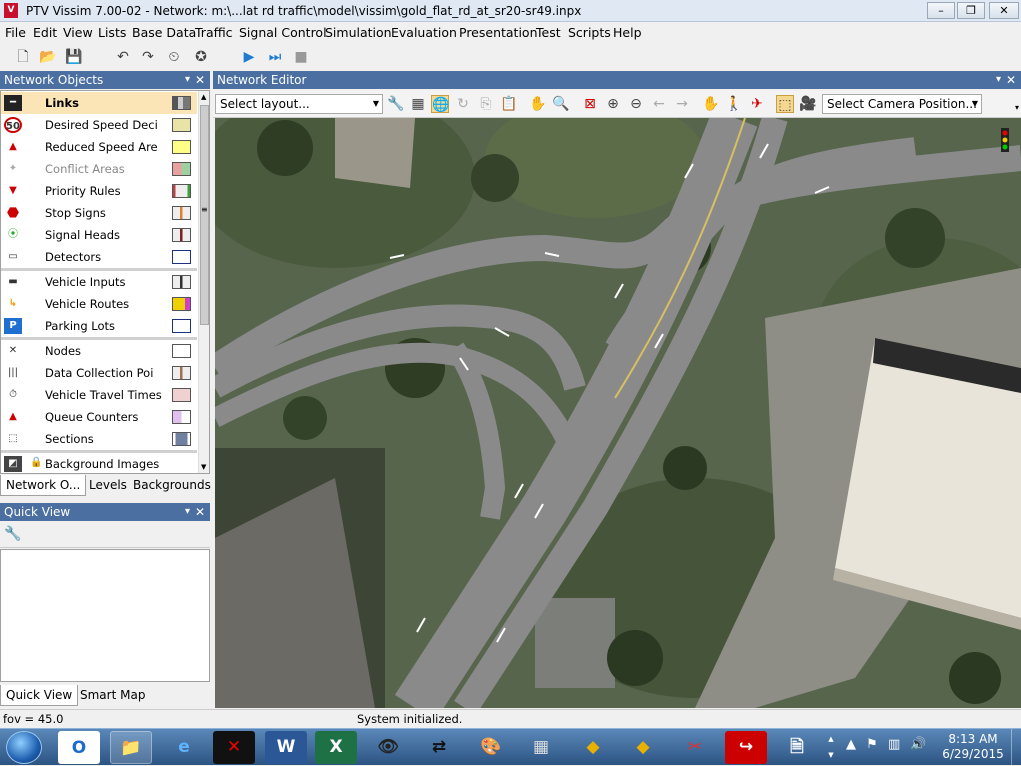  Describe the element at coordinates (918, 744) in the screenshot. I see `volume-icon: 🔊` at that location.